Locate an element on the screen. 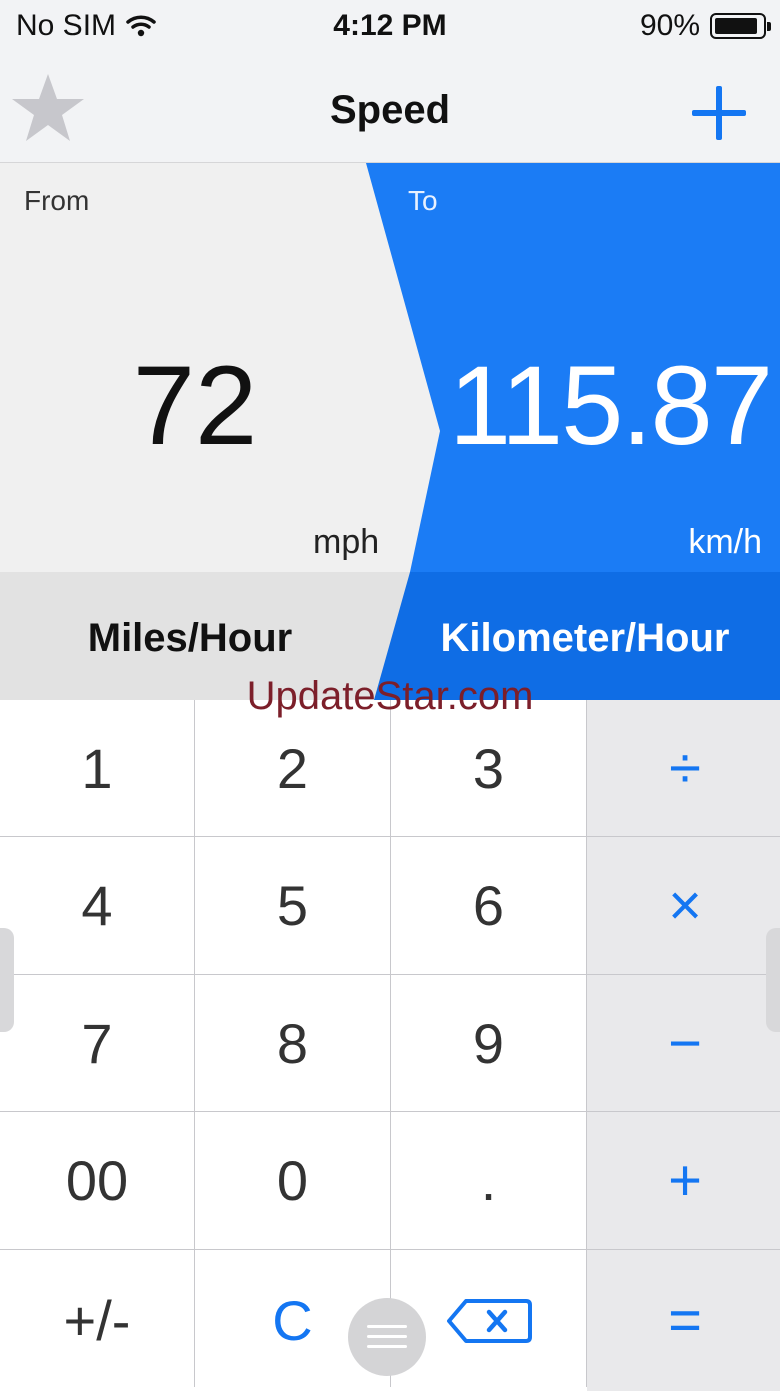 The height and width of the screenshot is (1391, 780). status-right: 90% is located at coordinates (705, 26).